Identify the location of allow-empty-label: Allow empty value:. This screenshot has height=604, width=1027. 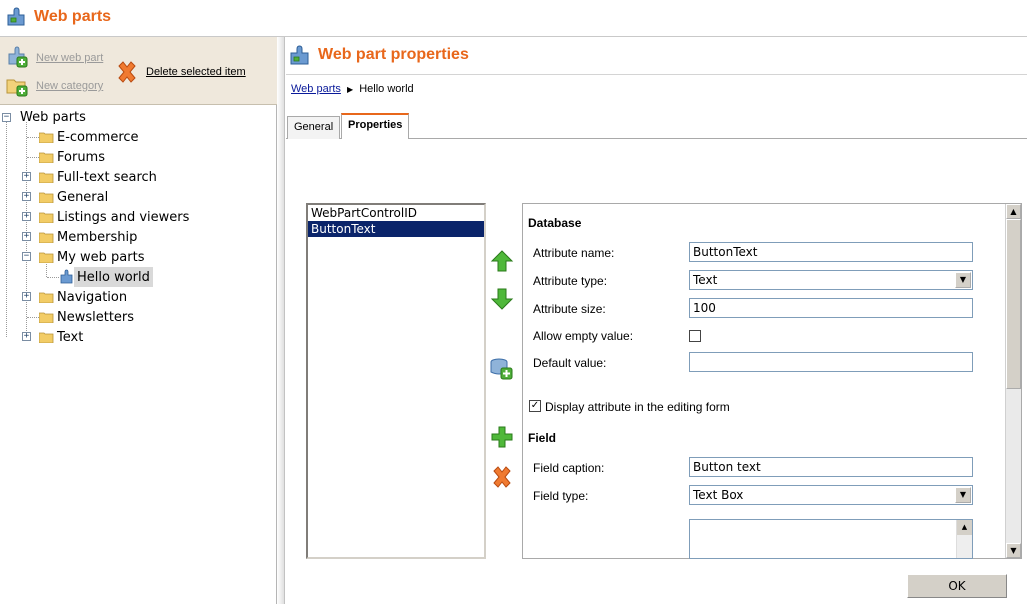
(583, 336).